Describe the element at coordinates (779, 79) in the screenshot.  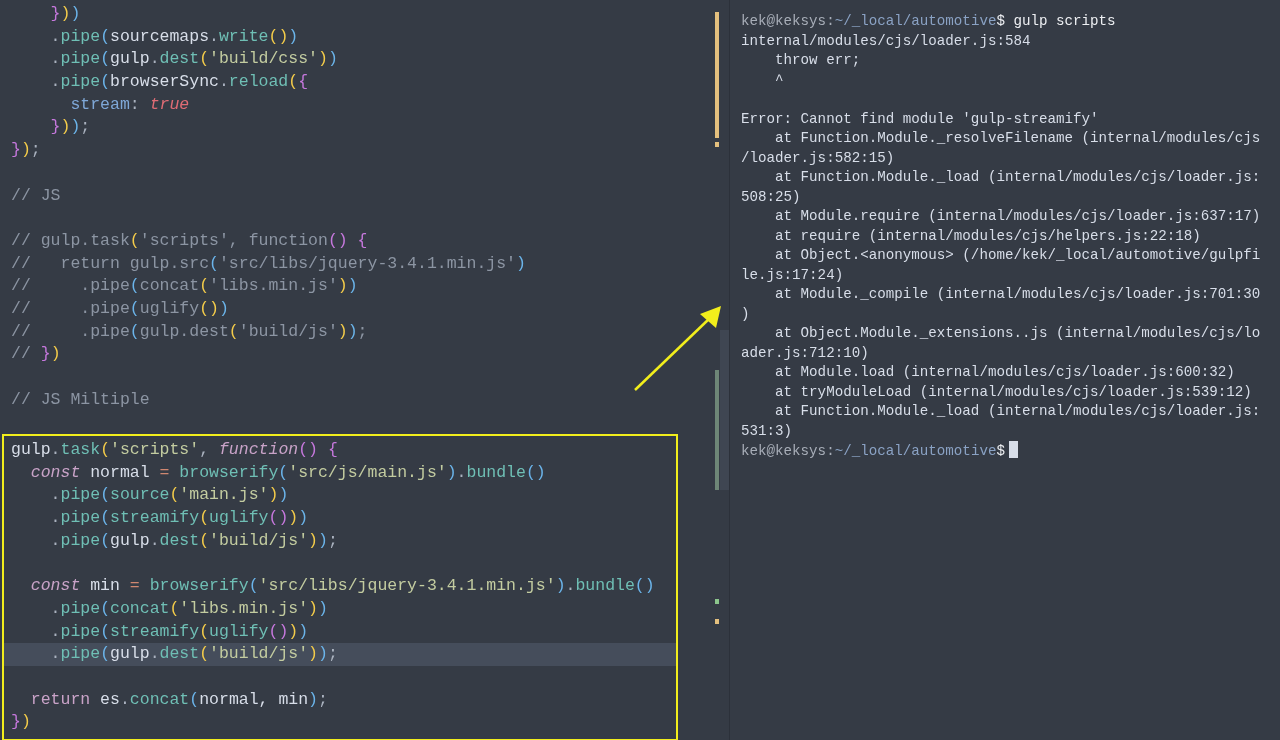
I see `terminal-output-line: ^` at that location.